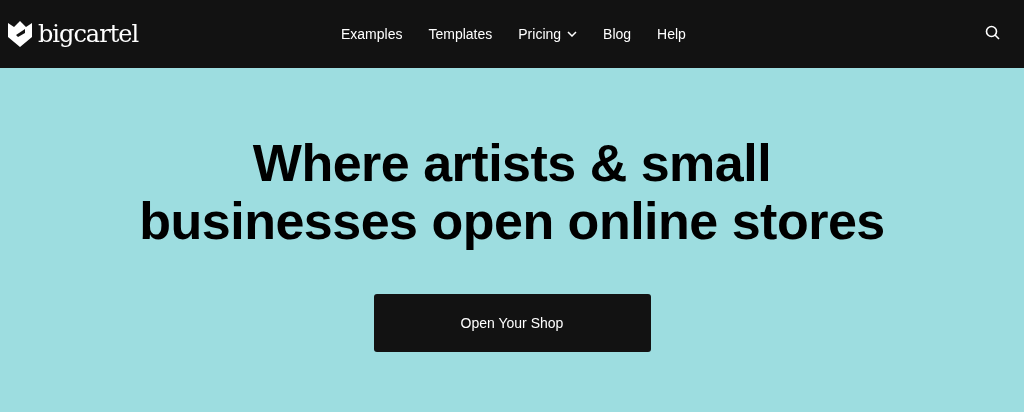  Describe the element at coordinates (512, 221) in the screenshot. I see `headline-line: businesses open online stores` at that location.